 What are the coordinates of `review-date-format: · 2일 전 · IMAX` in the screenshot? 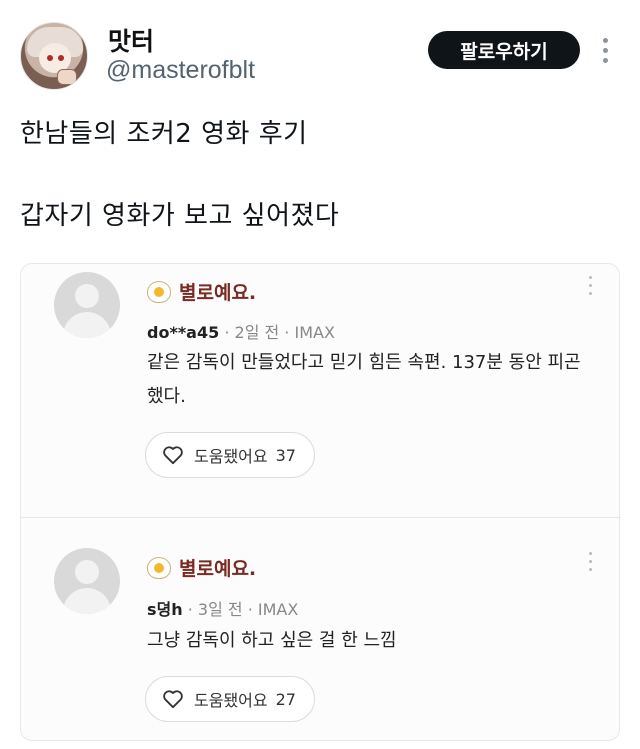 It's located at (277, 332).